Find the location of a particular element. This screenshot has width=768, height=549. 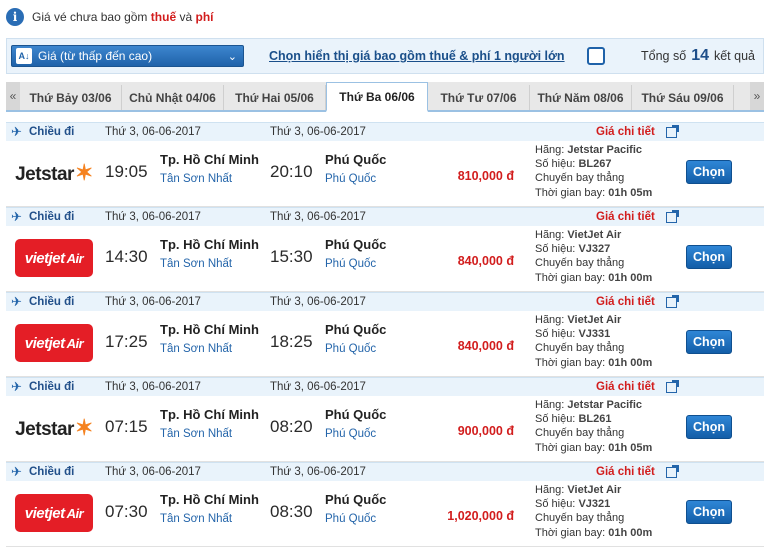

tab-date-0406: Chủ Nhật 04/06 is located at coordinates (173, 97).